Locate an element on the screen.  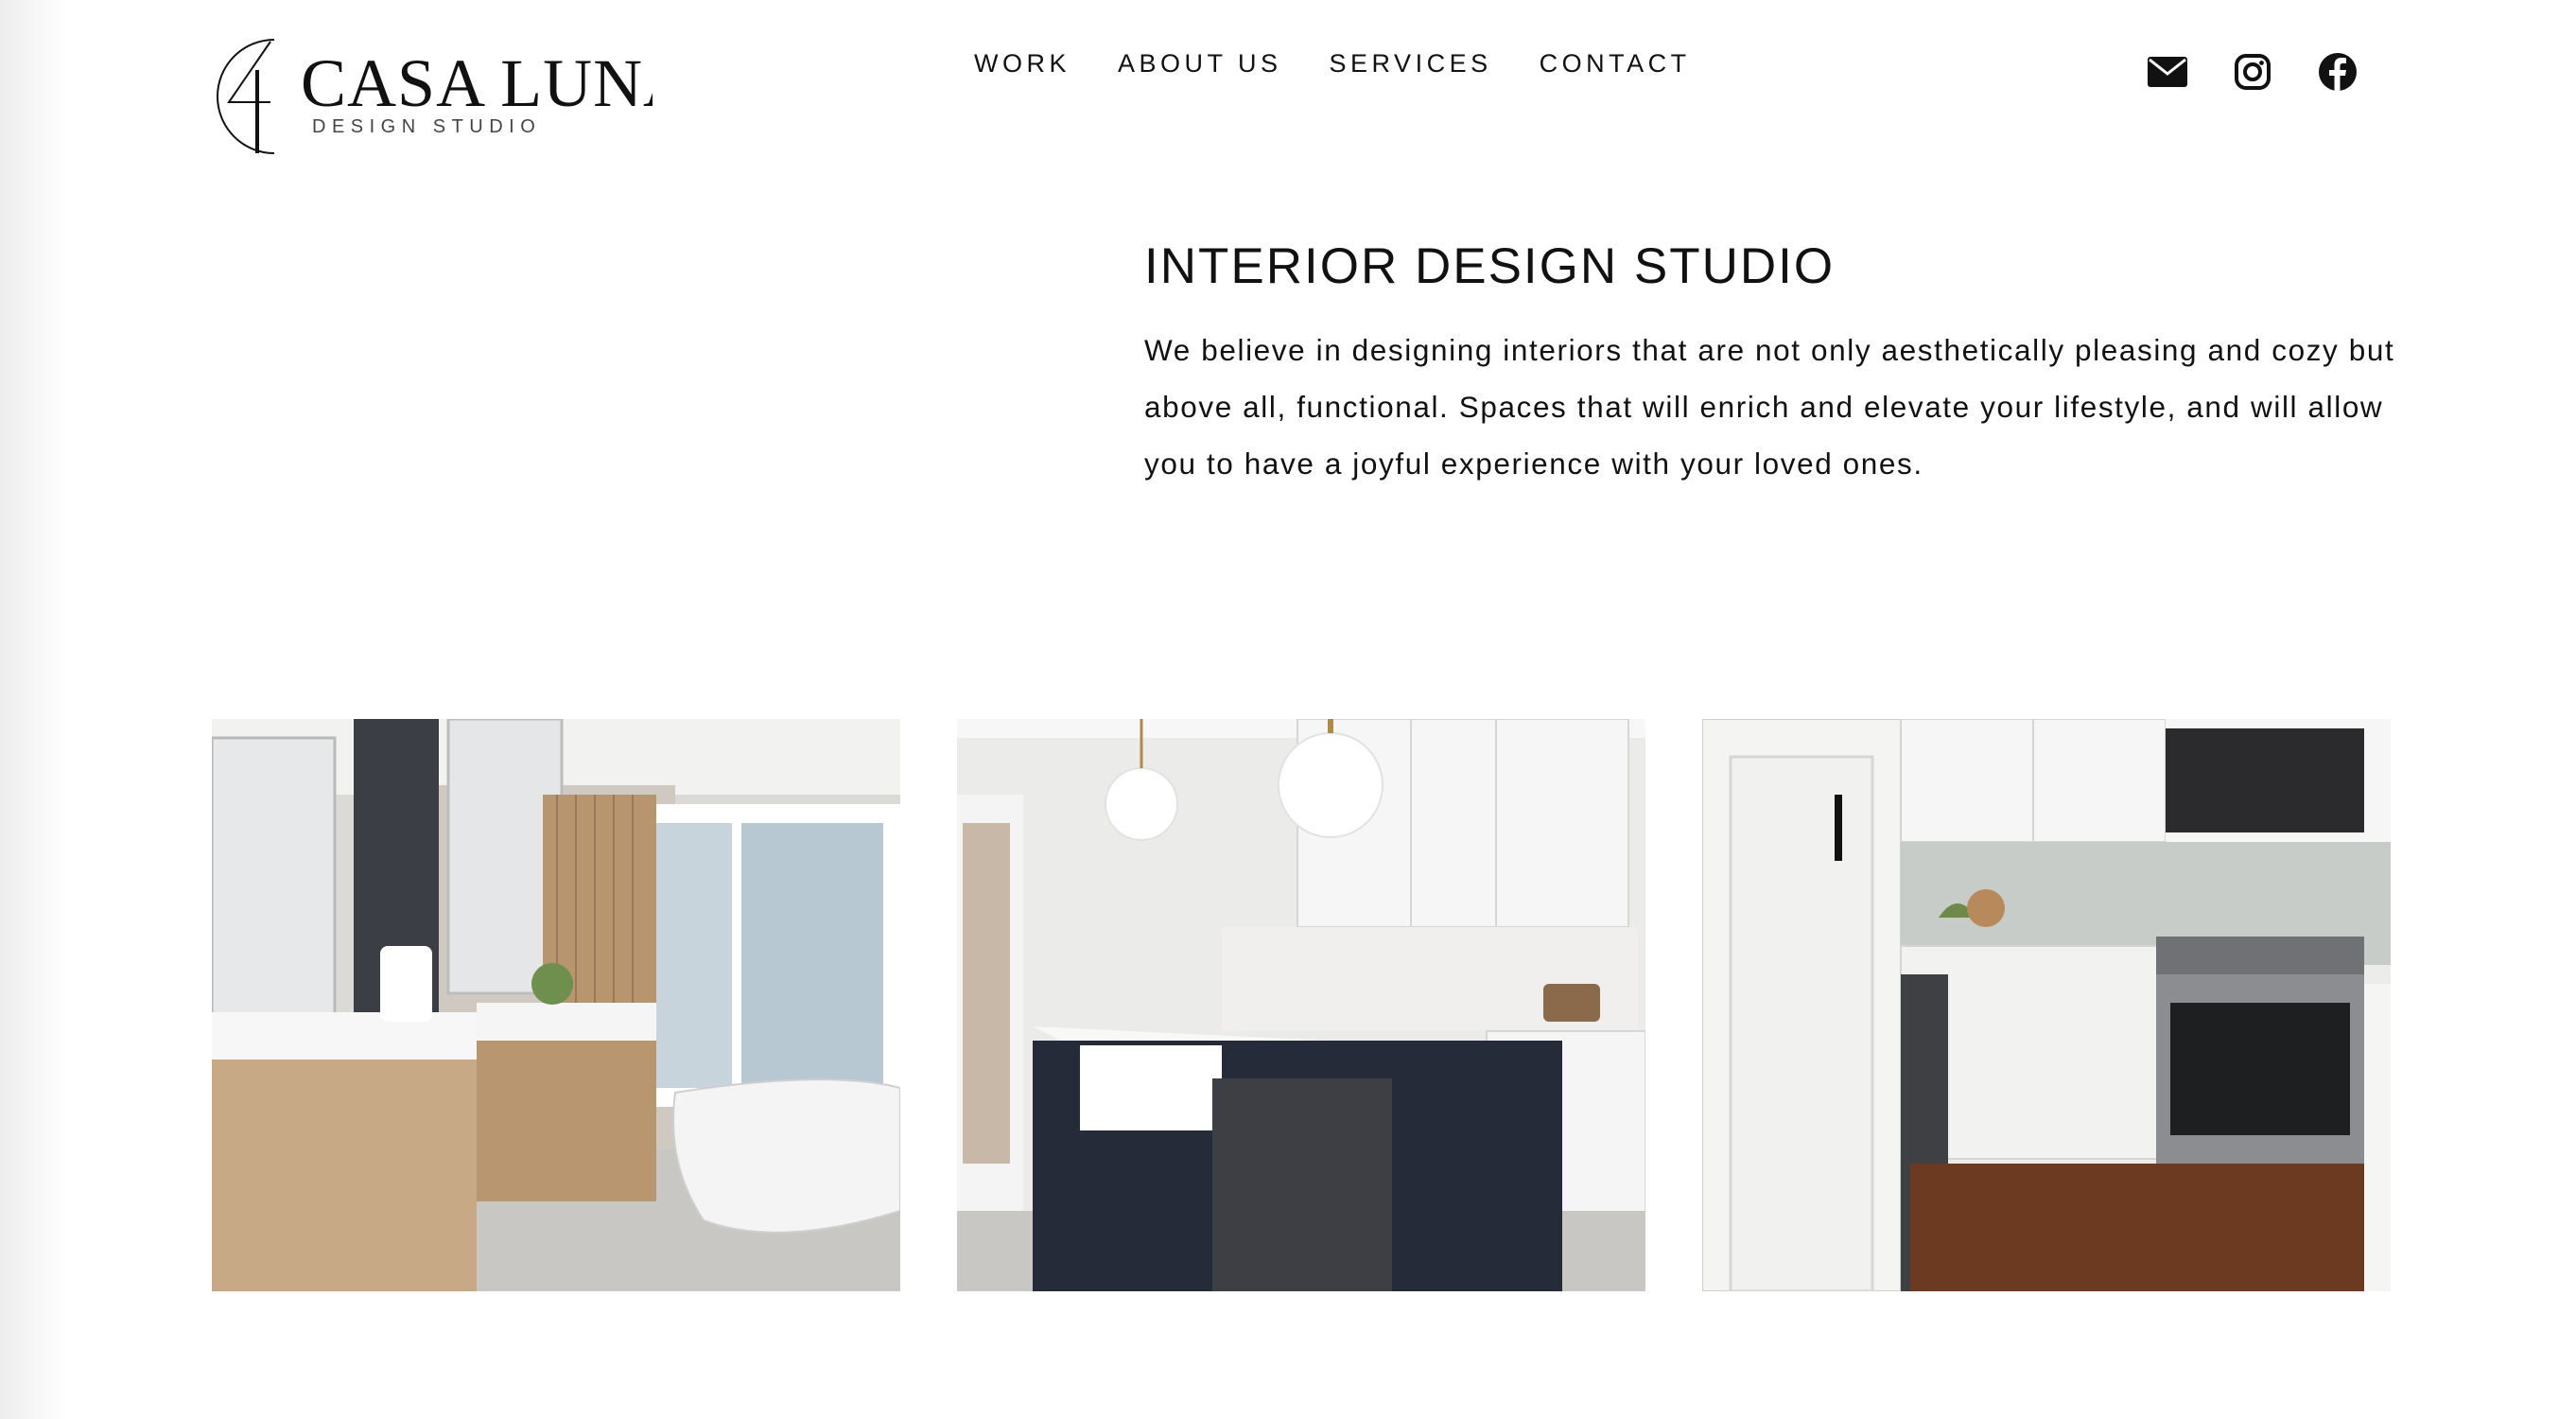
nav-services: SERVICES is located at coordinates (1411, 64).